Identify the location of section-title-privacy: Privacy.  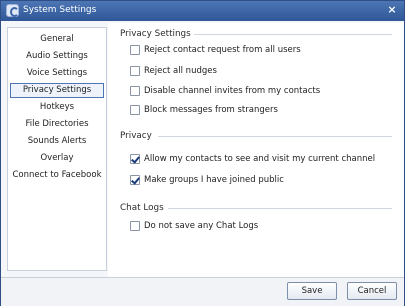
(136, 136).